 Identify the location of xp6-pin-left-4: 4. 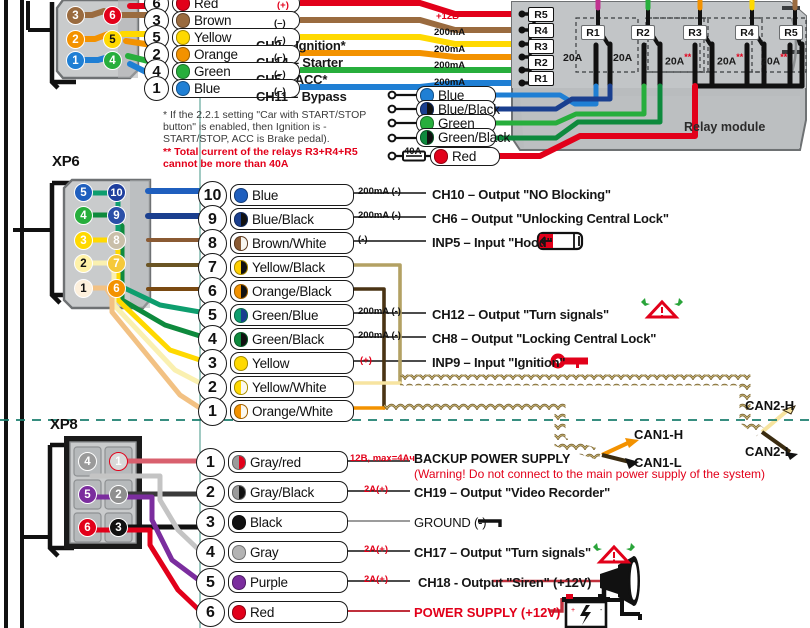
(83, 215).